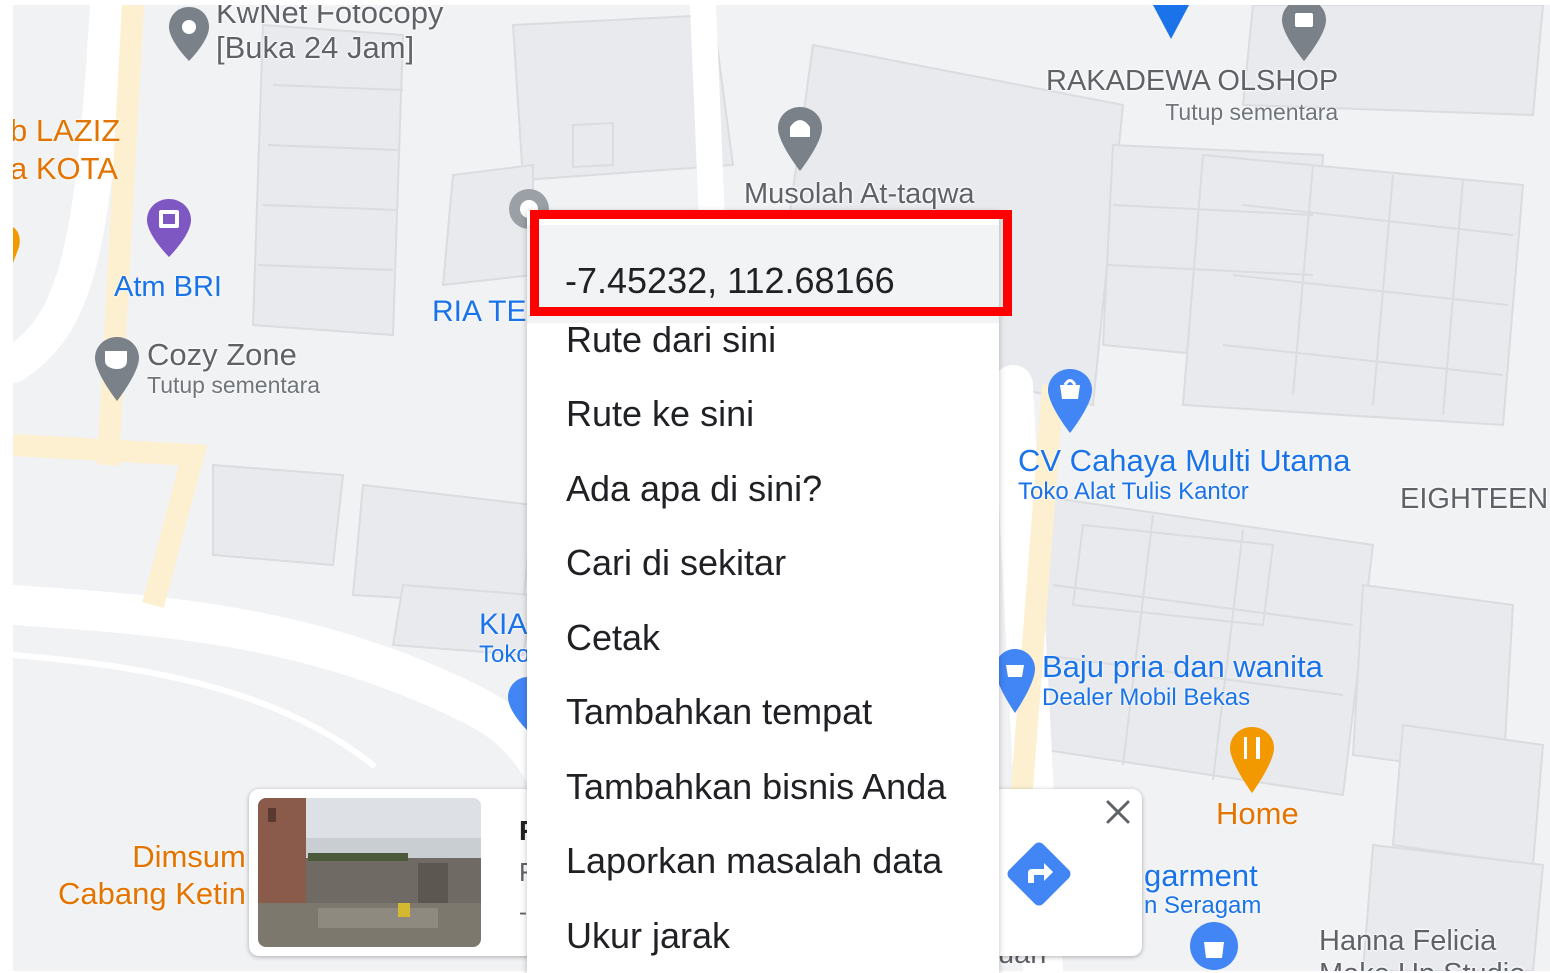  I want to click on menu-item-measure-distance: Ukur jarak, so click(763, 933).